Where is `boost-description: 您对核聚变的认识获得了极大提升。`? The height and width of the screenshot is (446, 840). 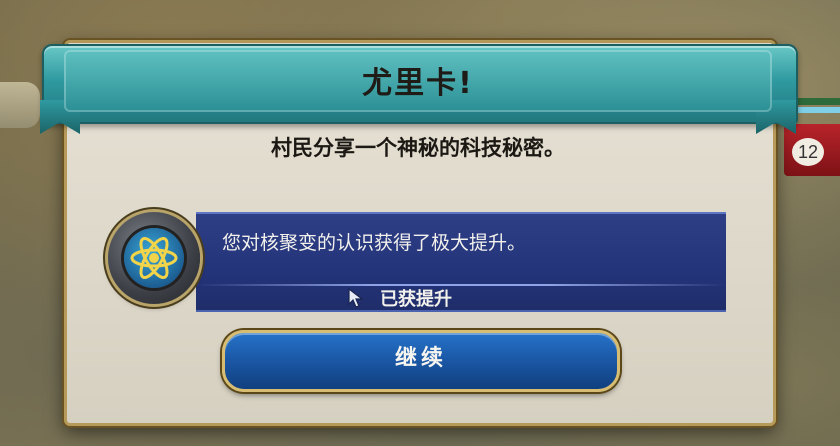
boost-description: 您对核聚变的认识获得了极大提升。 is located at coordinates (374, 243).